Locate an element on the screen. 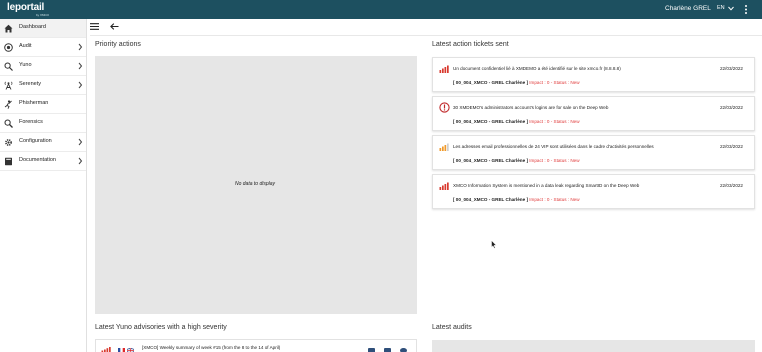 The width and height of the screenshot is (762, 352). latest-audits-title: Latest audits is located at coordinates (452, 327).